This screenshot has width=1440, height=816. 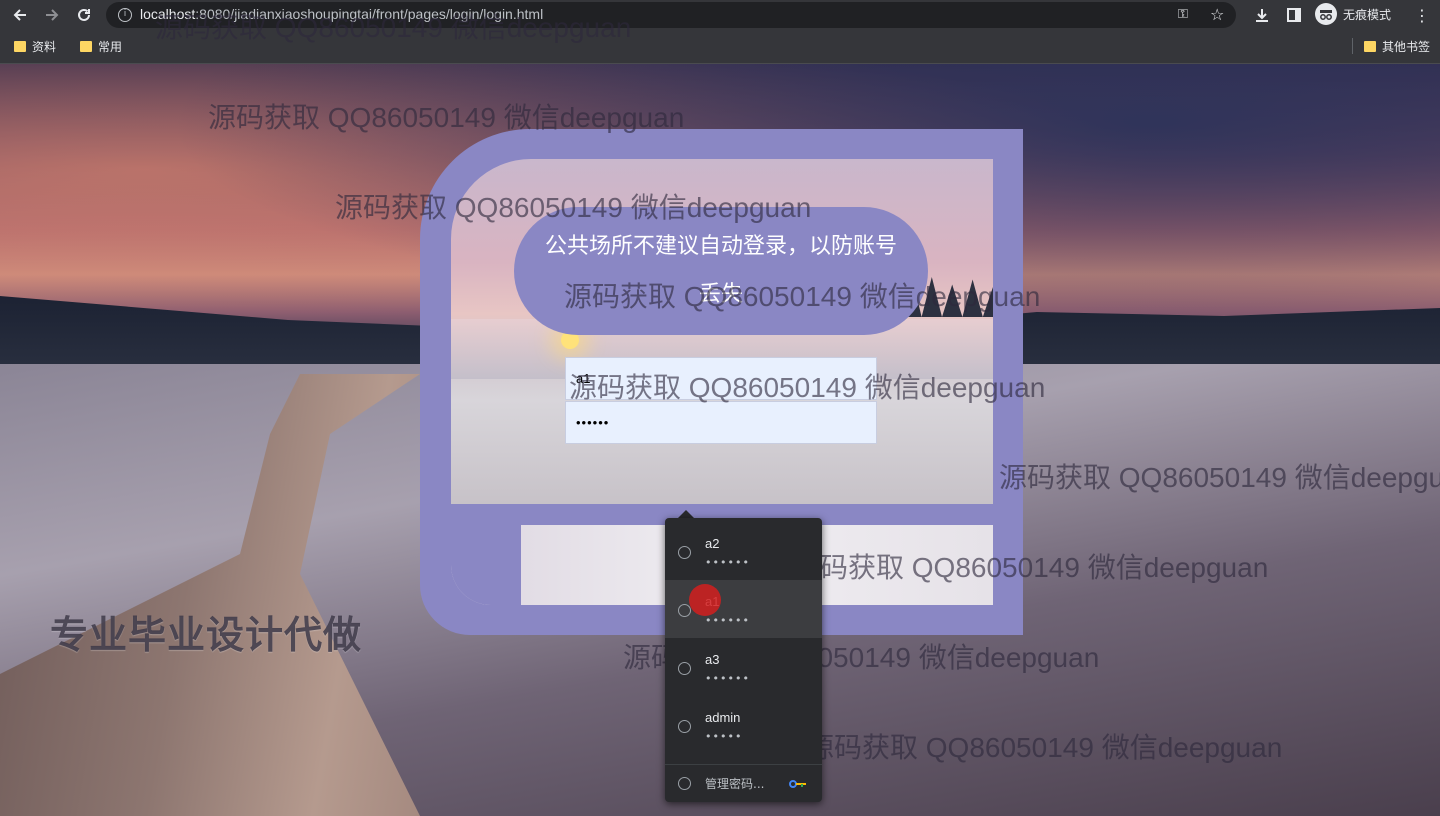 What do you see at coordinates (1262, 15) in the screenshot?
I see `download-icon` at bounding box center [1262, 15].